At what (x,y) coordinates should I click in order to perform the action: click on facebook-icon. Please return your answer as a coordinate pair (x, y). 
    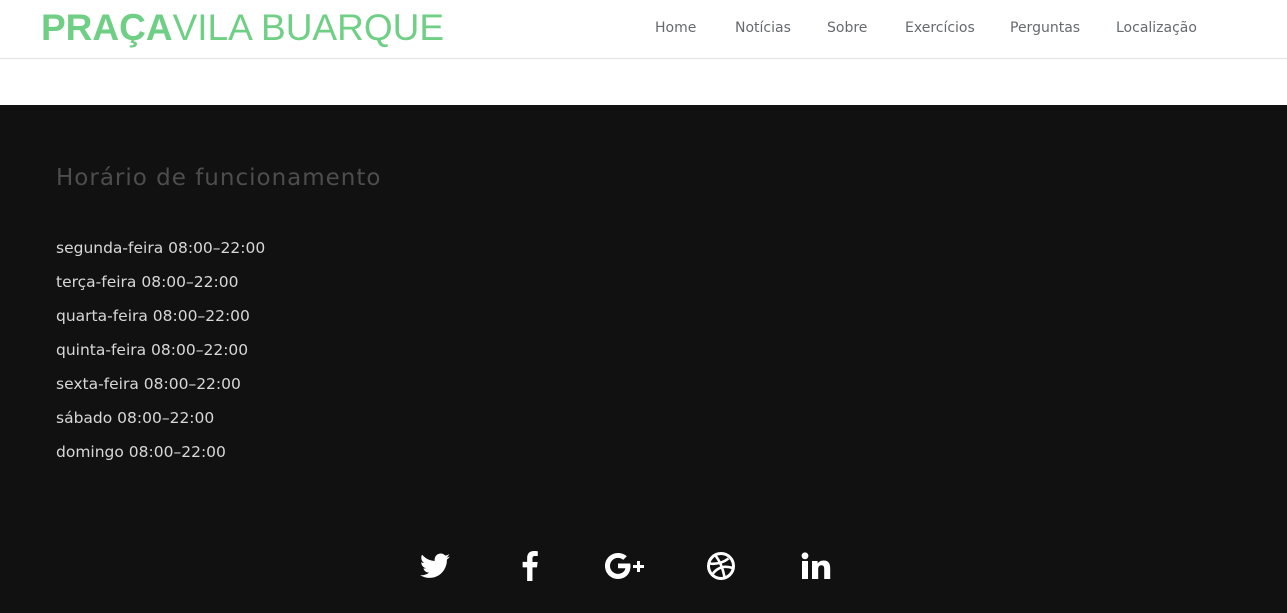
    Looking at the image, I should click on (530, 566).